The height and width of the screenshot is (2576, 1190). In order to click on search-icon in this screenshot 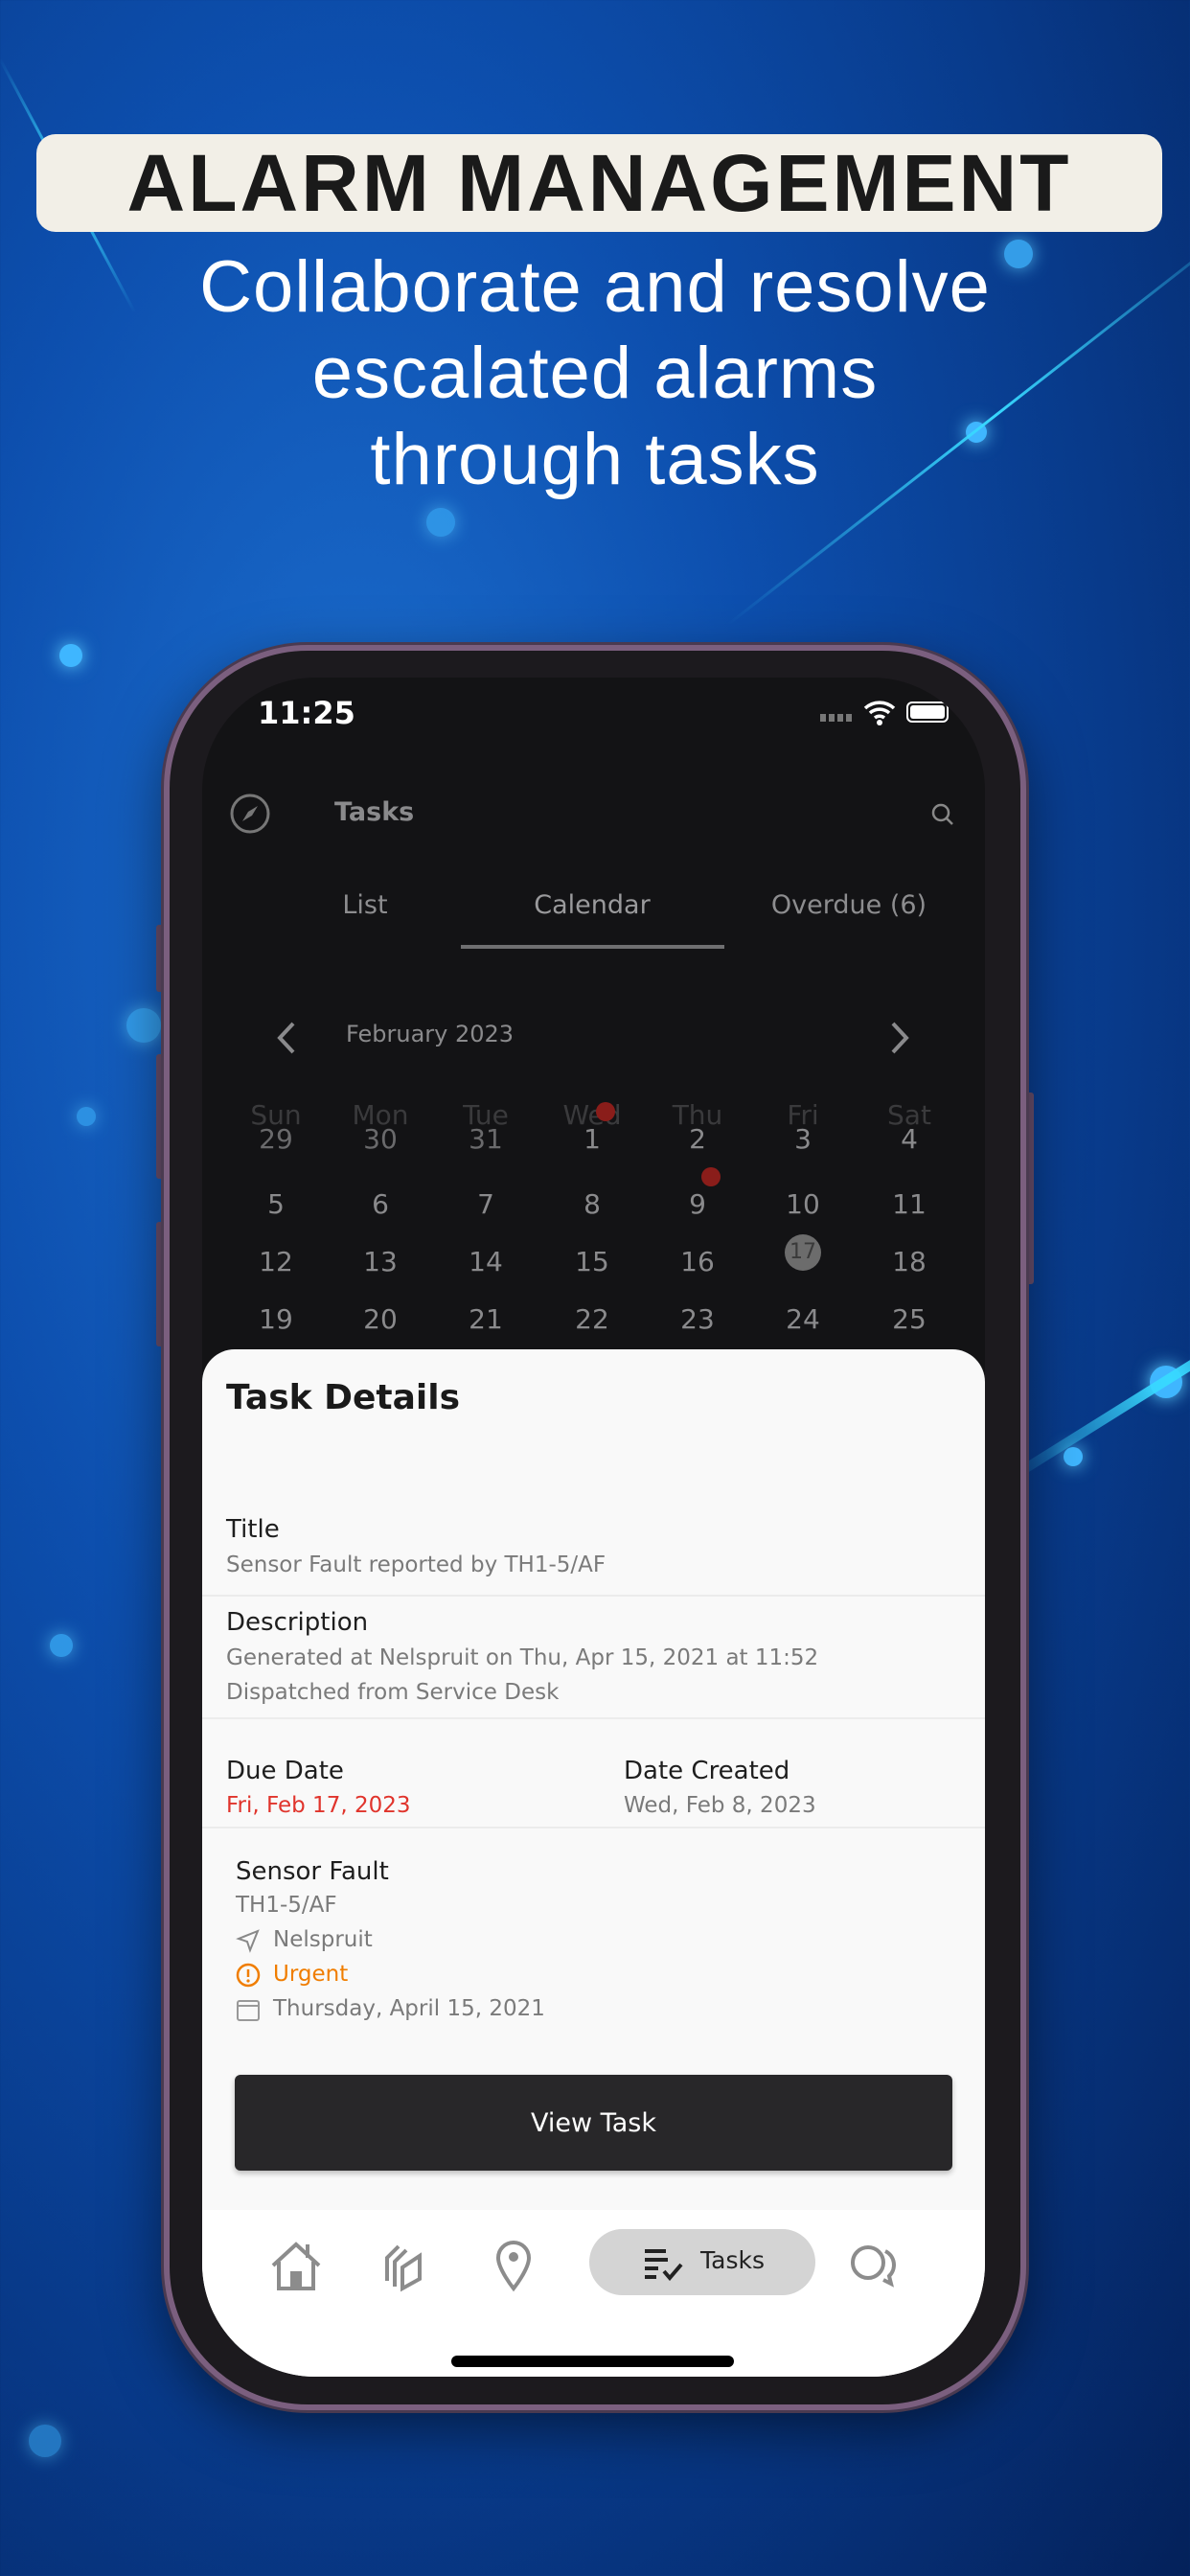, I will do `click(943, 814)`.